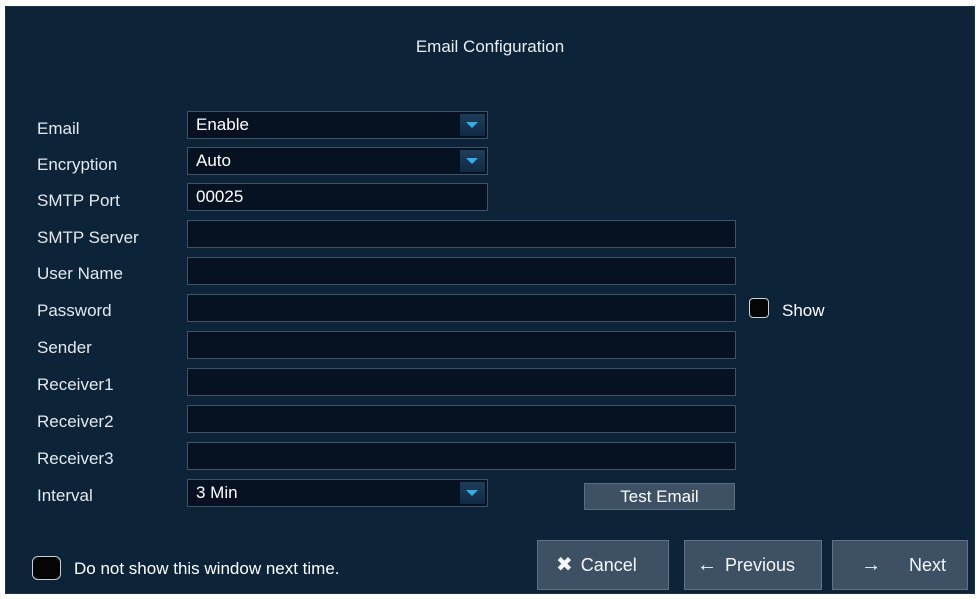  I want to click on smtp-port-field: 00025, so click(337, 197).